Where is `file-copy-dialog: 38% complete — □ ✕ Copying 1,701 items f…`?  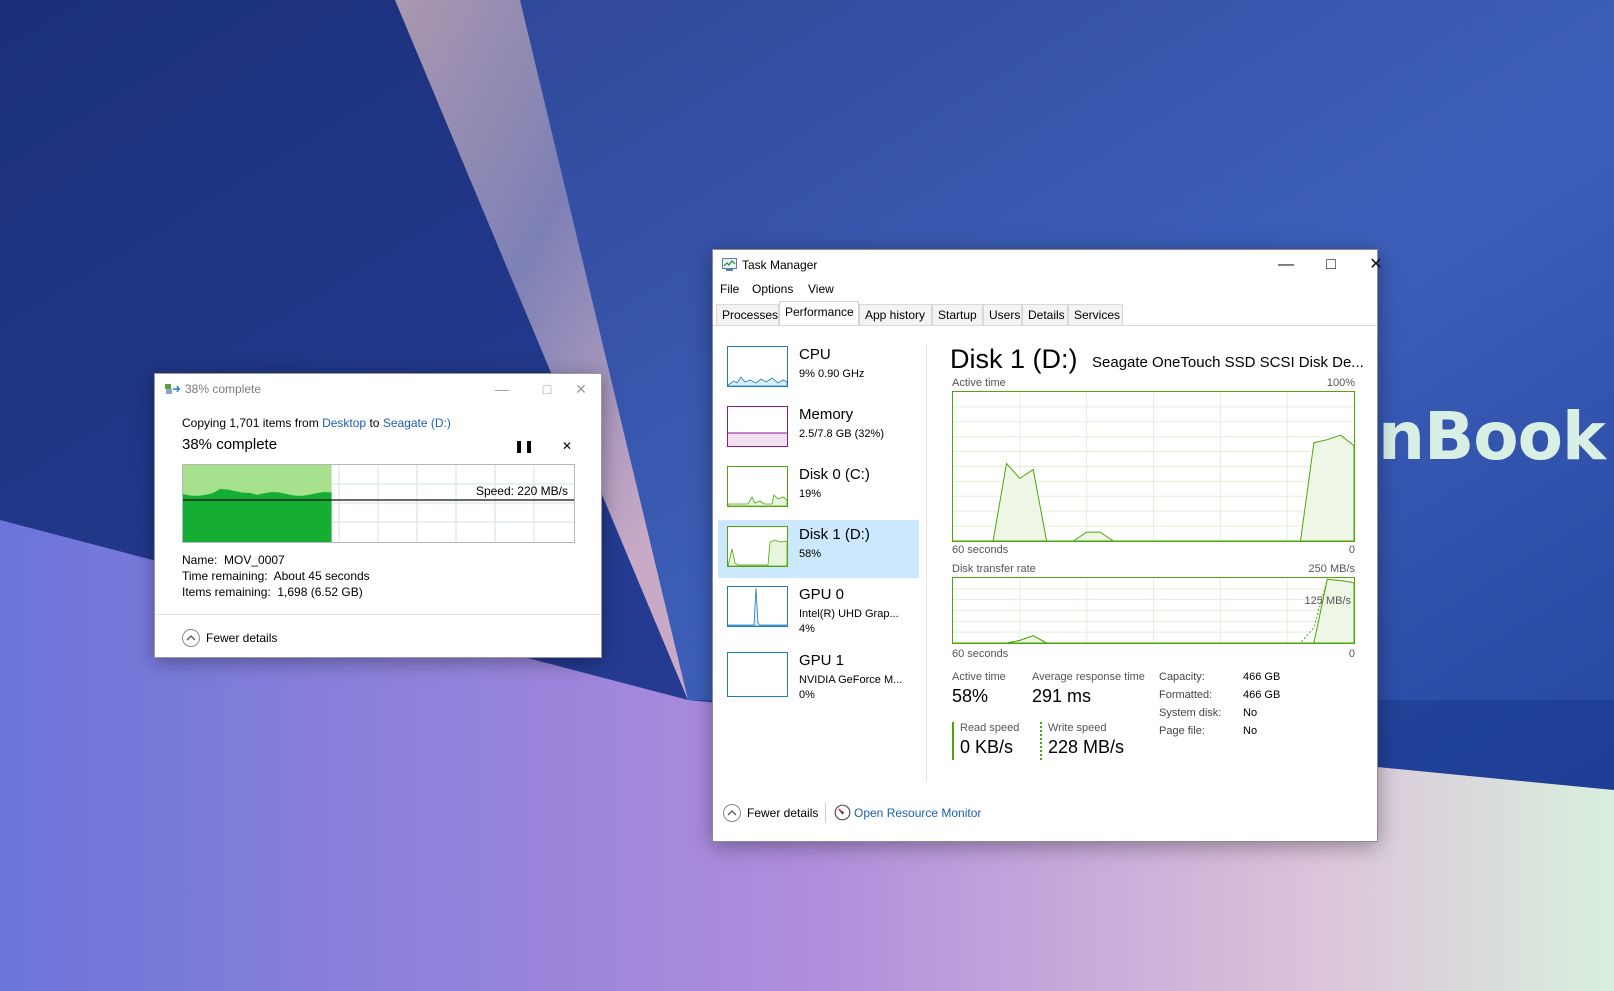
file-copy-dialog: 38% complete — □ ✕ Copying 1,701 items f… is located at coordinates (378, 515).